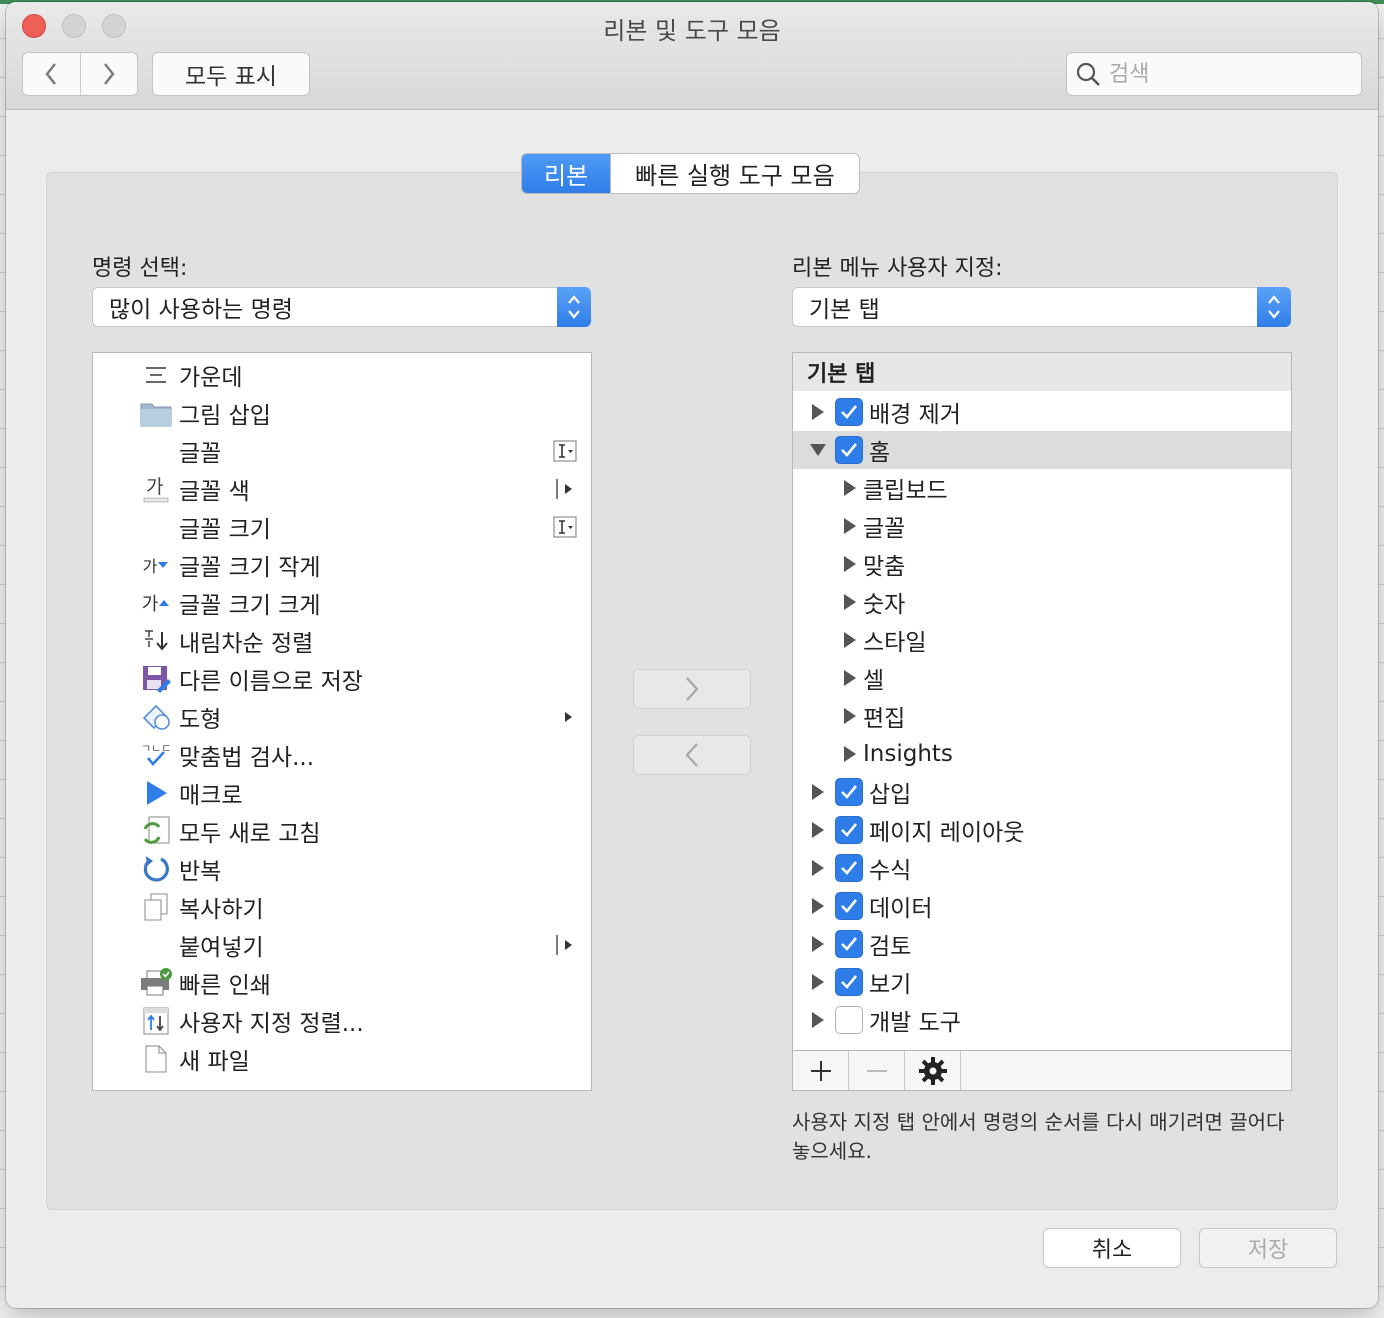  Describe the element at coordinates (341, 489) in the screenshot. I see `list-item: 가 글꼴 색` at that location.